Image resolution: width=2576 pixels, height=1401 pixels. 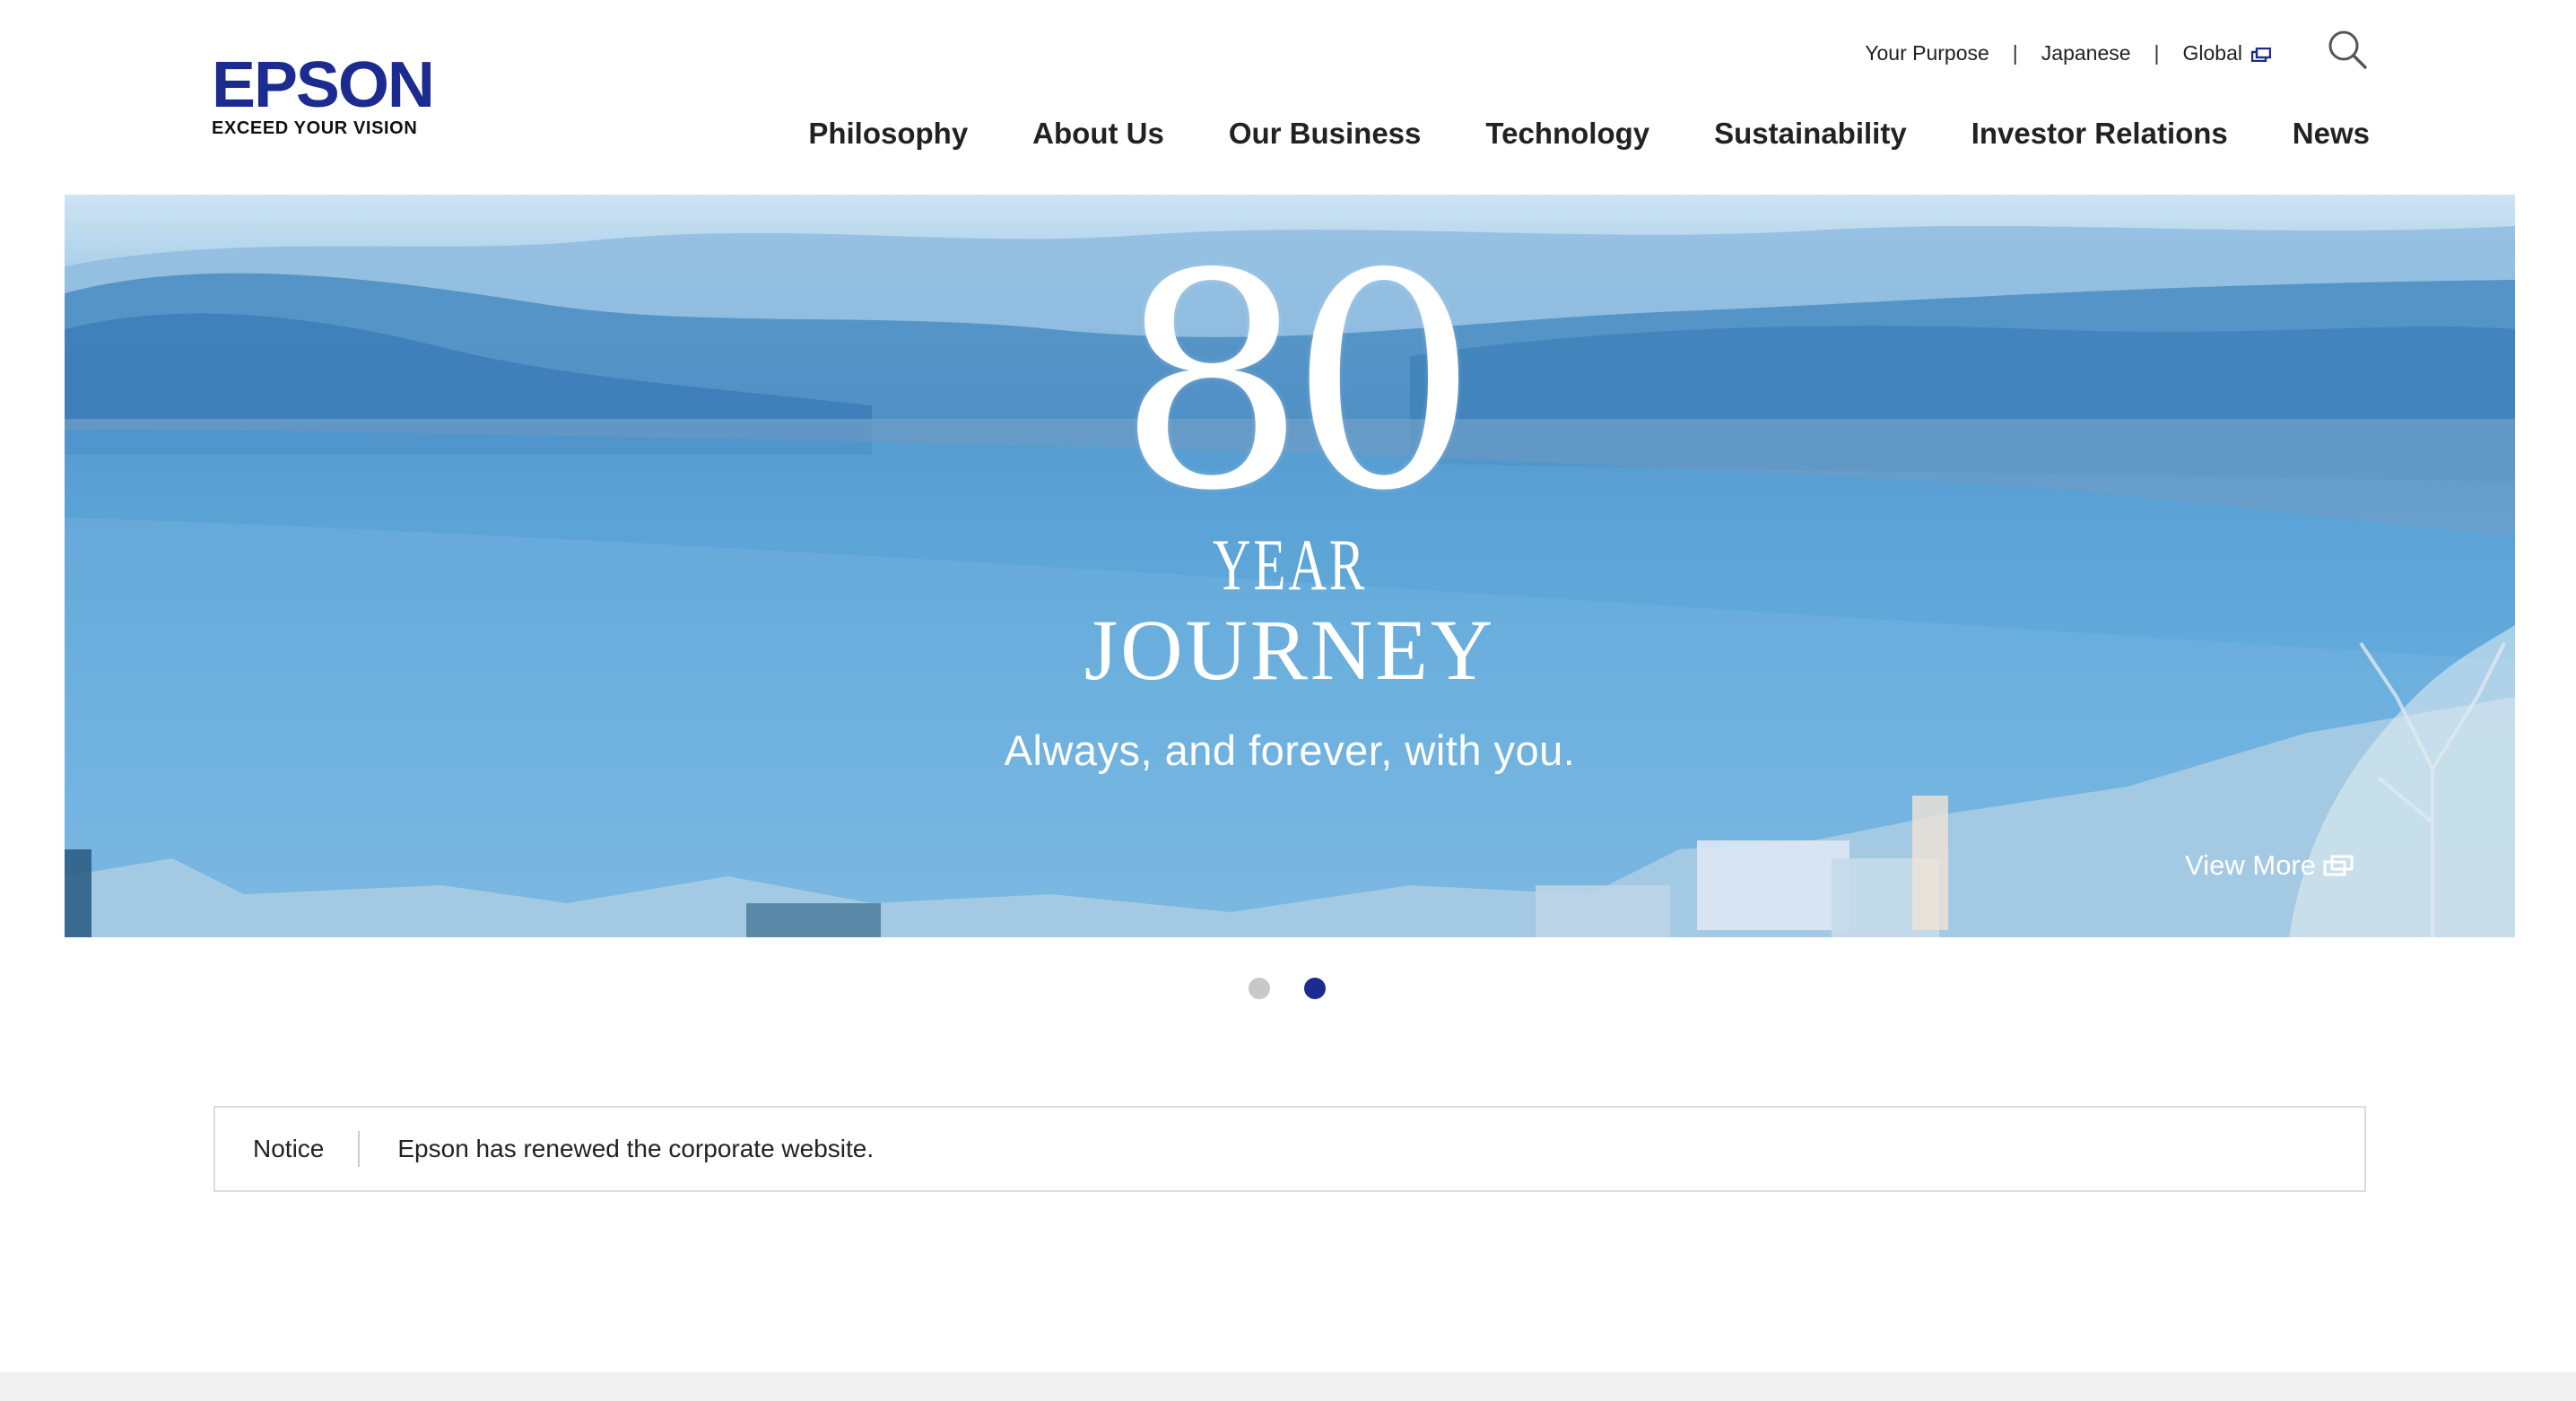 What do you see at coordinates (288, 1149) in the screenshot?
I see `notice-label: Notice` at bounding box center [288, 1149].